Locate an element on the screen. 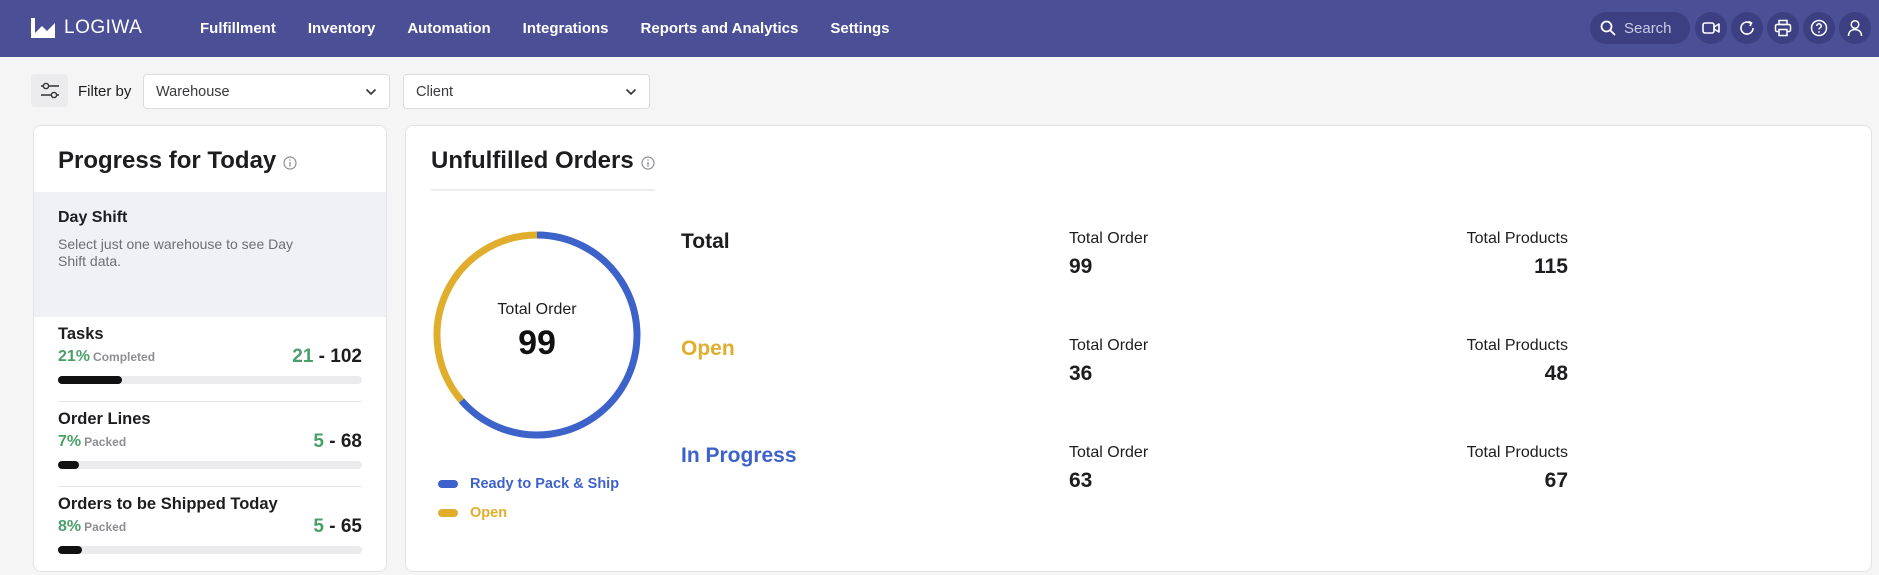  metric-count: 5 - 65 is located at coordinates (337, 526).